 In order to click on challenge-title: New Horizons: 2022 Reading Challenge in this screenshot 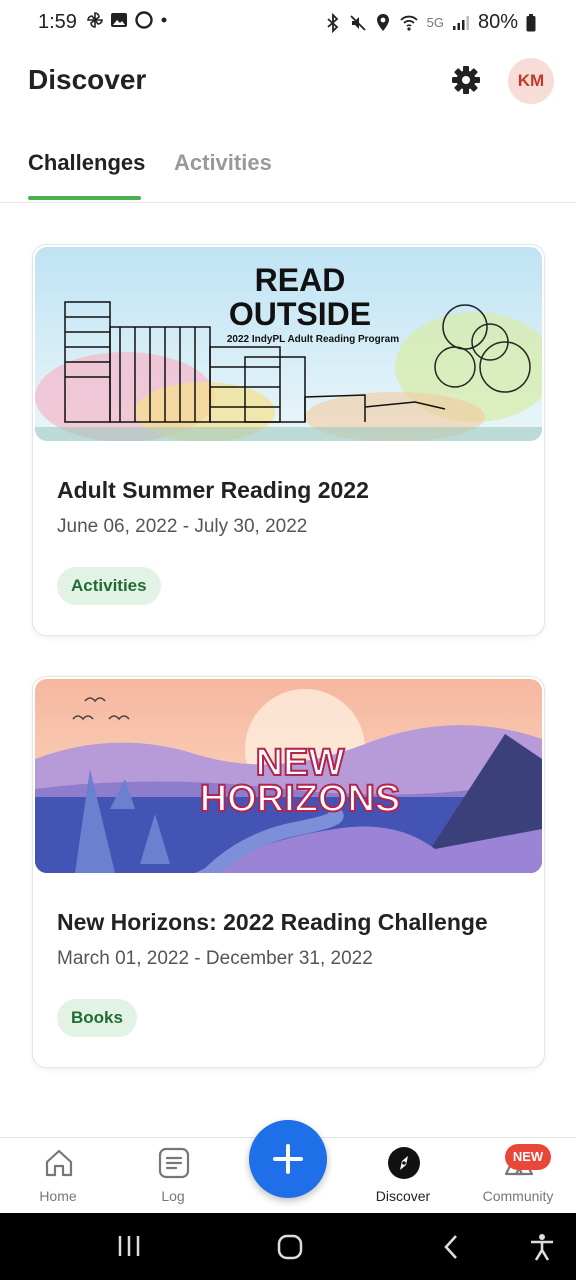, I will do `click(272, 922)`.